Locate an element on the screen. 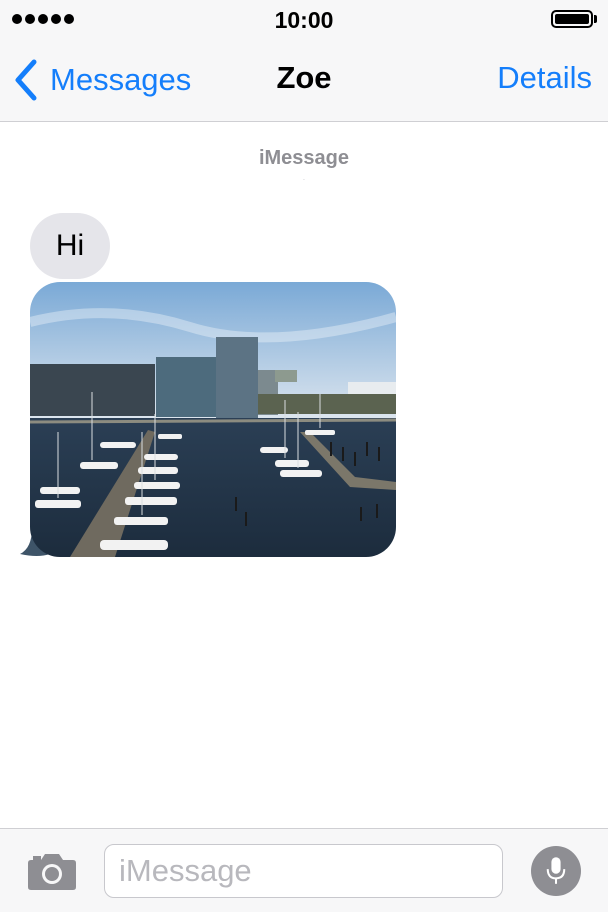  chevron-left-icon is located at coordinates (26, 80).